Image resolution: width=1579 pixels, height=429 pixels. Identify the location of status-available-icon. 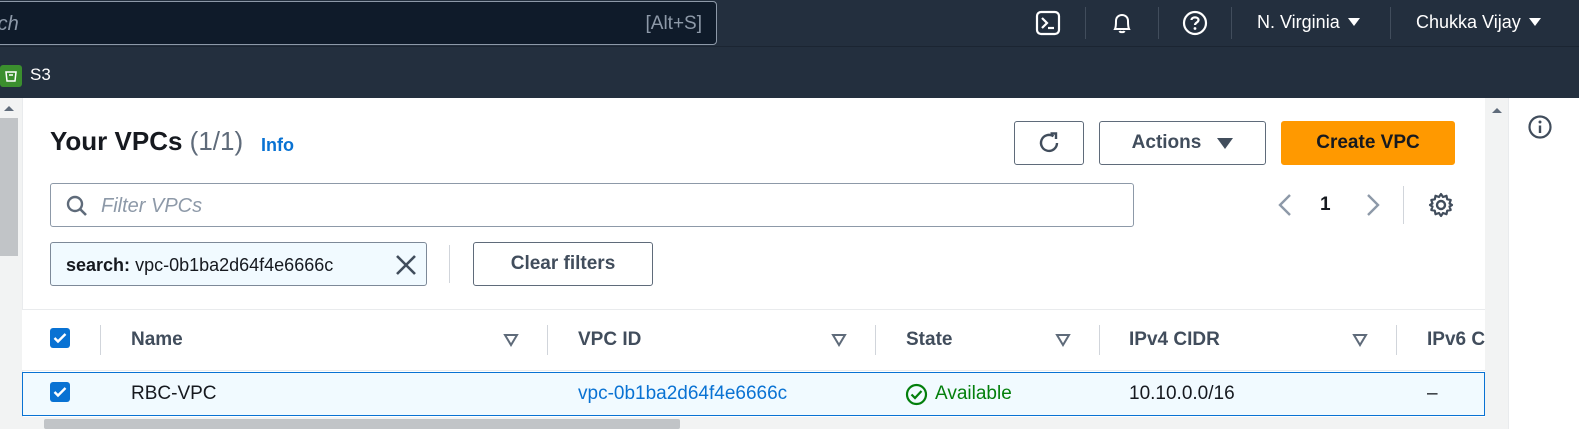
(916, 394).